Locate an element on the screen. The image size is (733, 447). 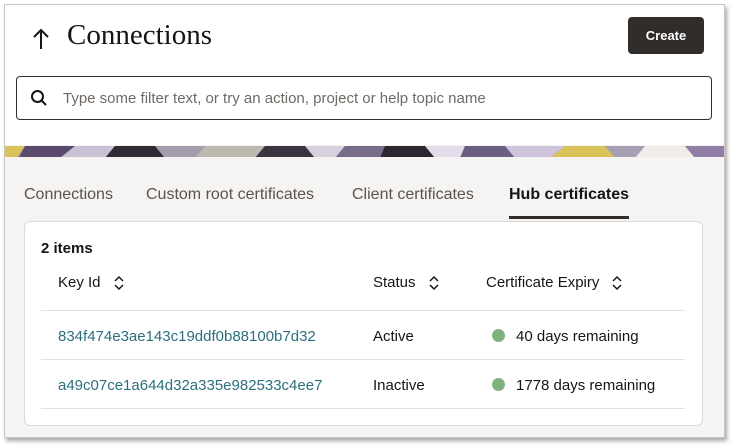
search-bar is located at coordinates (364, 98).